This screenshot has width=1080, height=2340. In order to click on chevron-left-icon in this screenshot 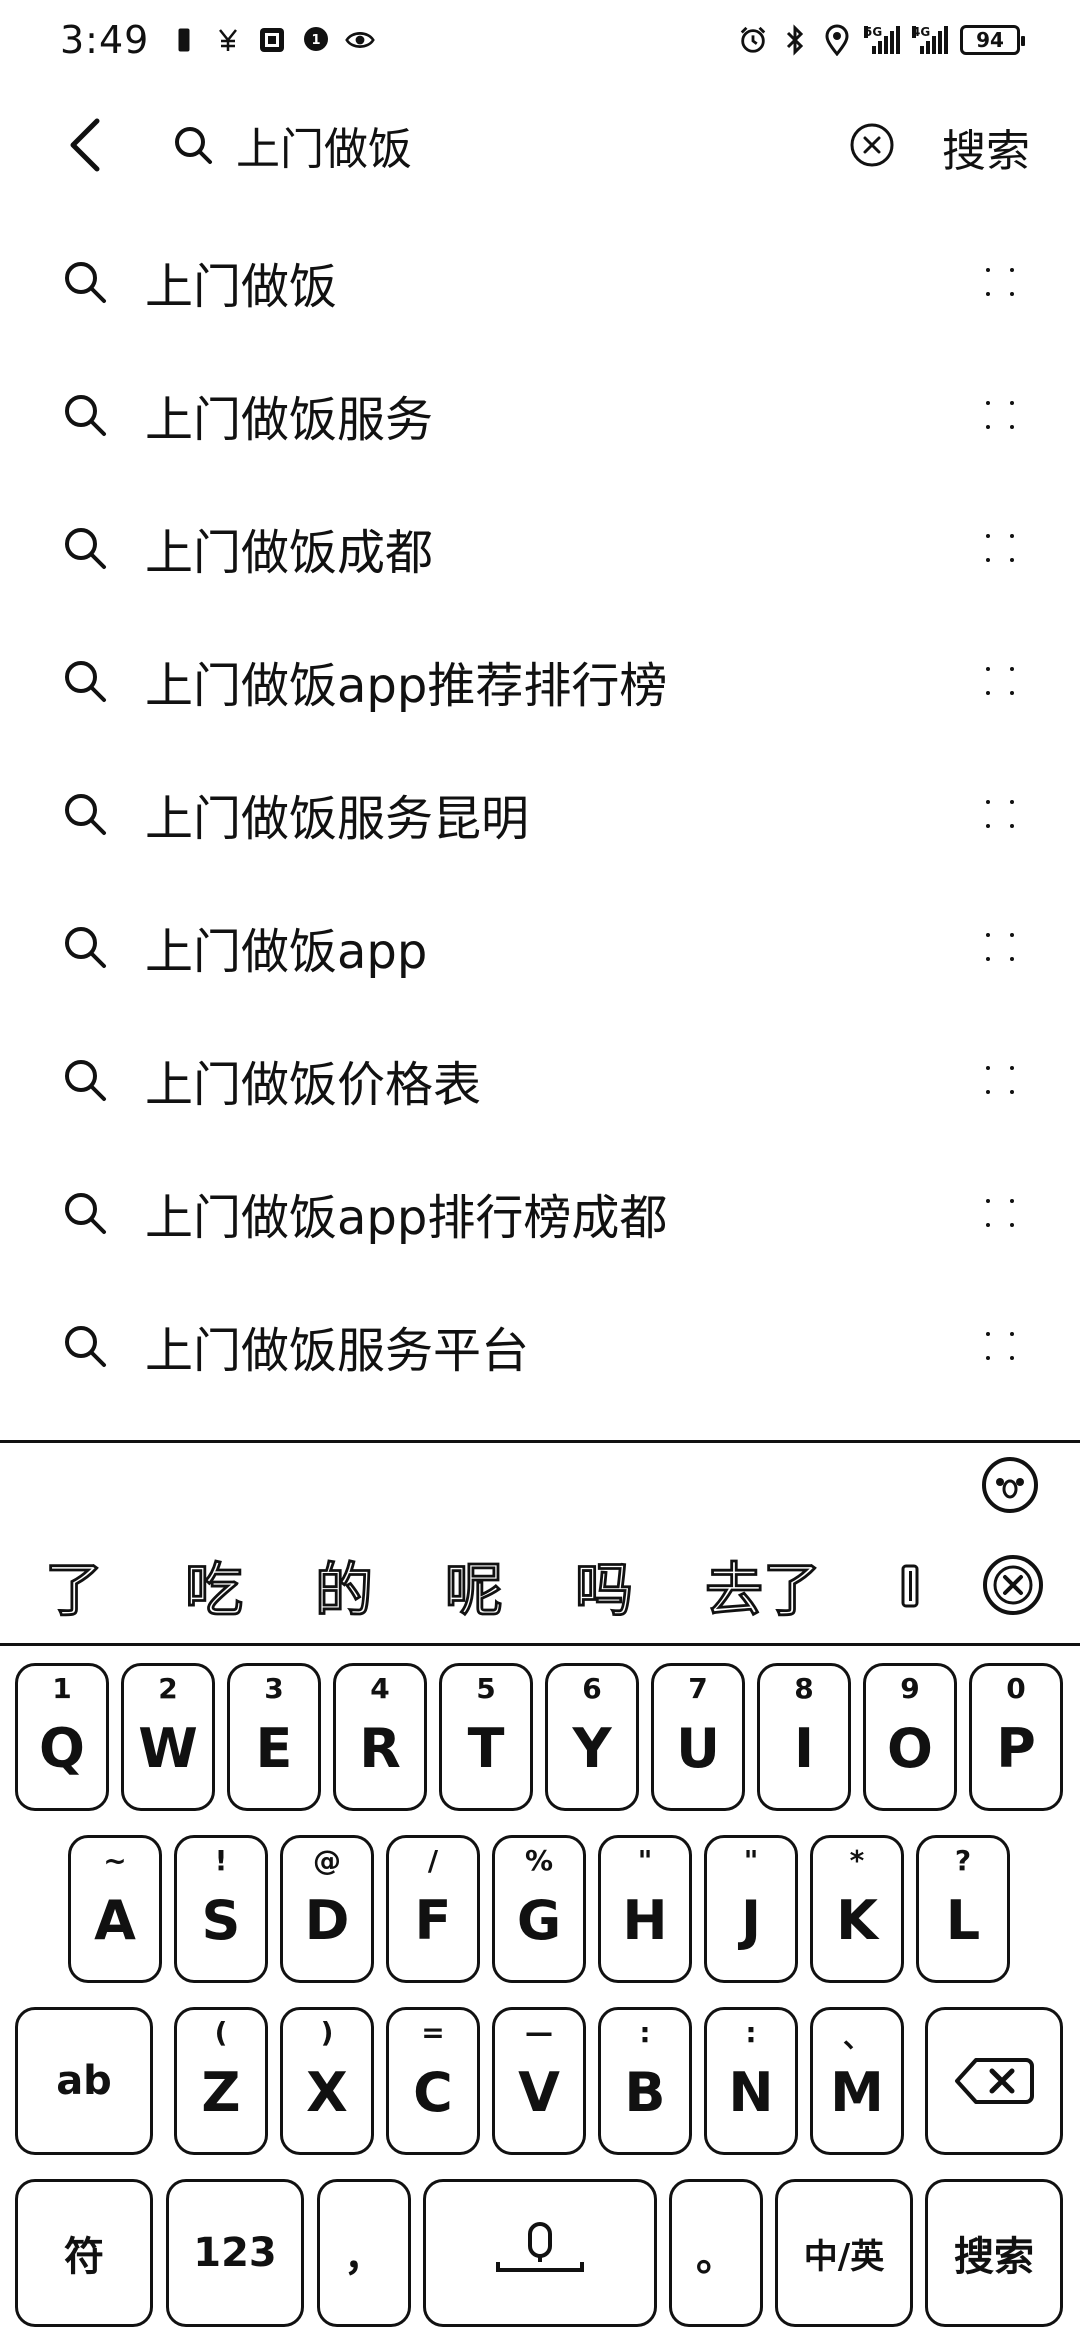, I will do `click(85, 145)`.